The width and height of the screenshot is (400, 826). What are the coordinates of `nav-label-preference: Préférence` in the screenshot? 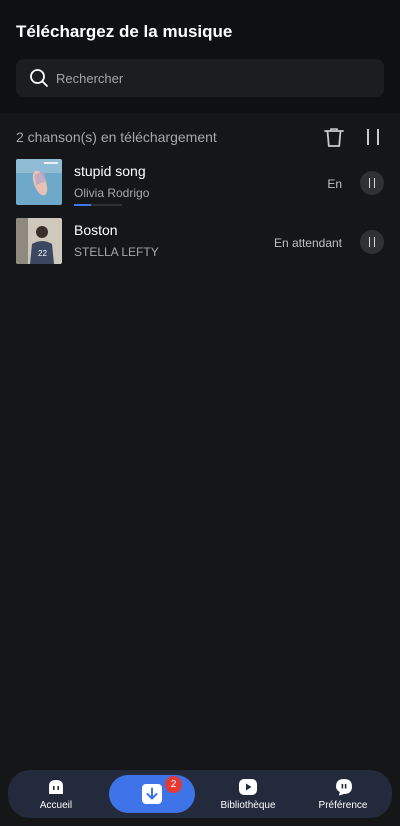 It's located at (343, 805).